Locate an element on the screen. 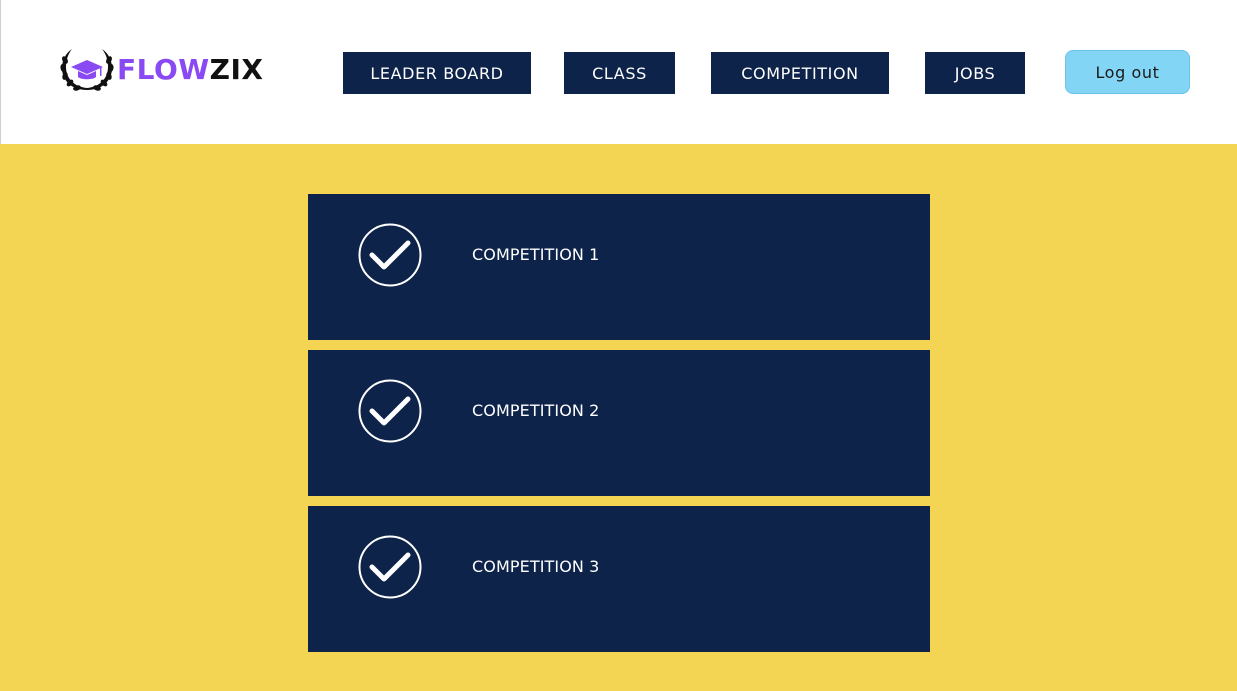 Image resolution: width=1237 pixels, height=691 pixels. logout-button: Log out is located at coordinates (1127, 72).